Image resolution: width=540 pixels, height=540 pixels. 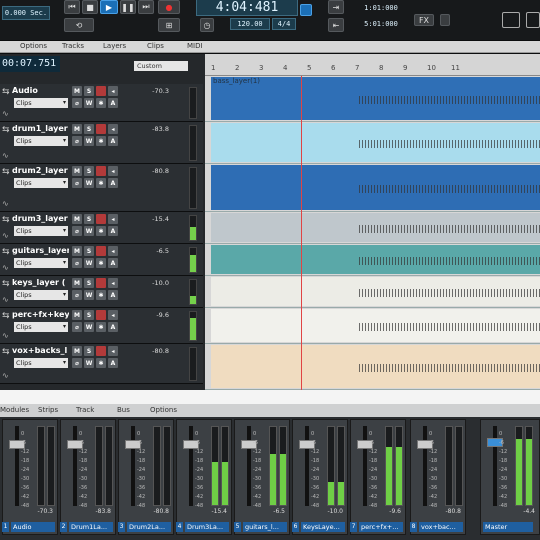 What do you see at coordinates (14, 410) in the screenshot?
I see `menu-modules: Modules` at bounding box center [14, 410].